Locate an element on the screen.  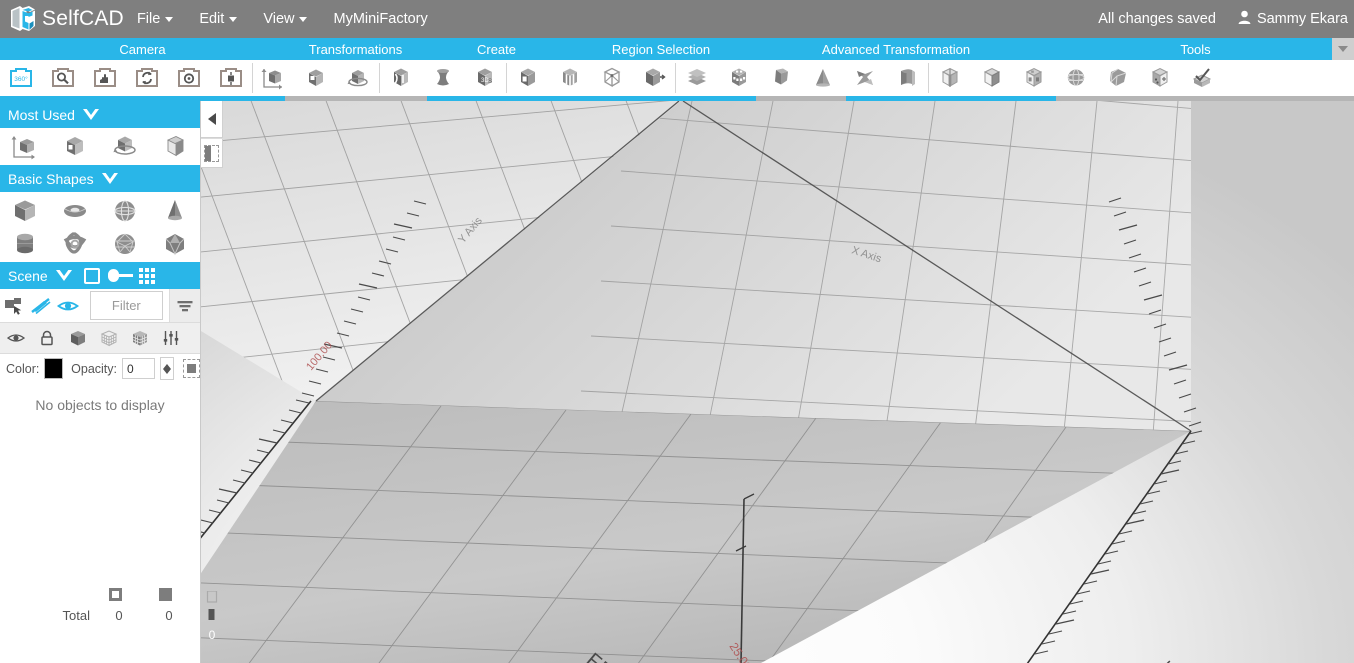
eye-icon-button is located at coordinates (67, 305).